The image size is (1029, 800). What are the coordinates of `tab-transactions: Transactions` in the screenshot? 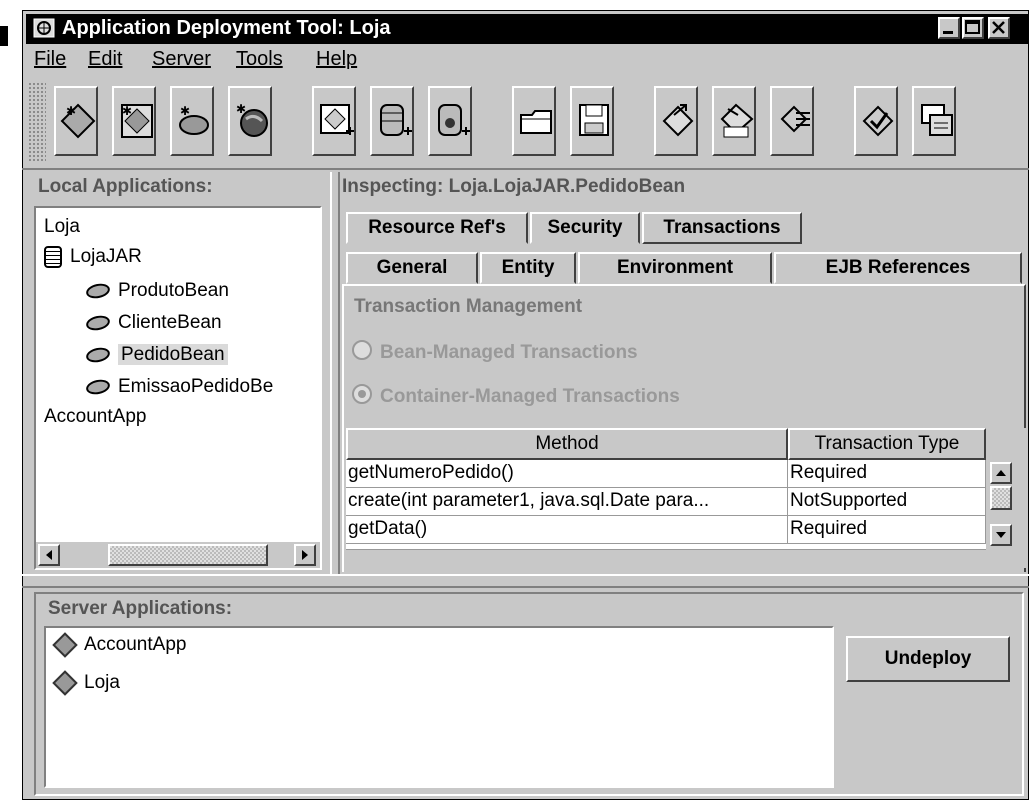 It's located at (722, 228).